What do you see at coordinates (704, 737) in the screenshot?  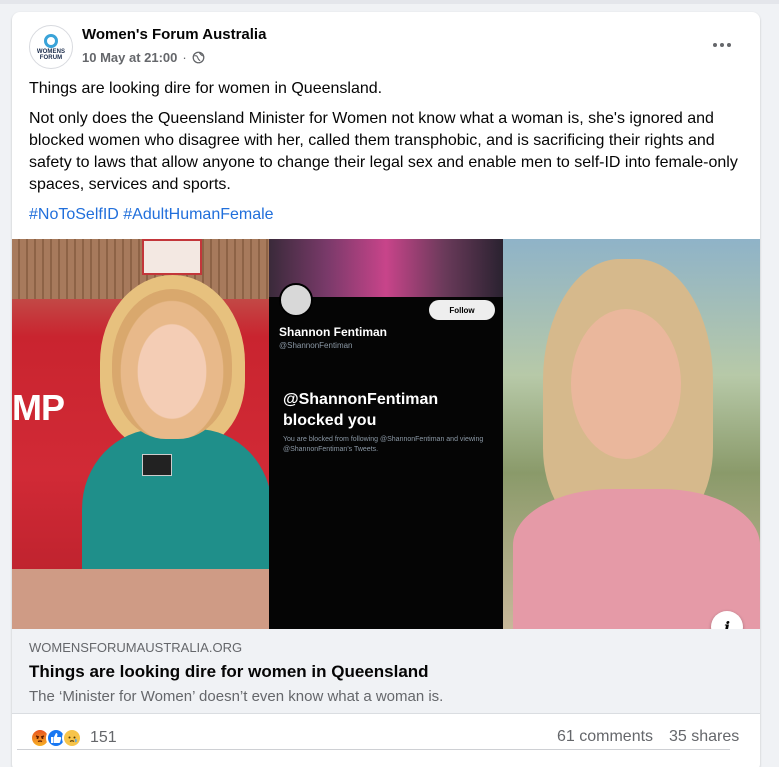 I see `shares-count-link: 35 shares` at bounding box center [704, 737].